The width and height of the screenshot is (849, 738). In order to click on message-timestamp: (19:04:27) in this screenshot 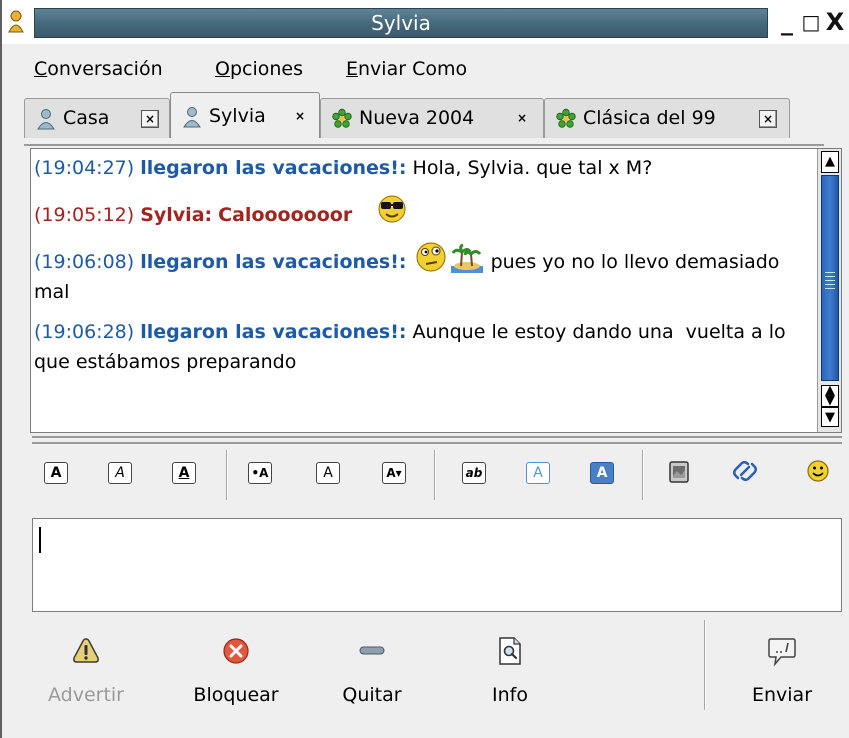, I will do `click(84, 168)`.